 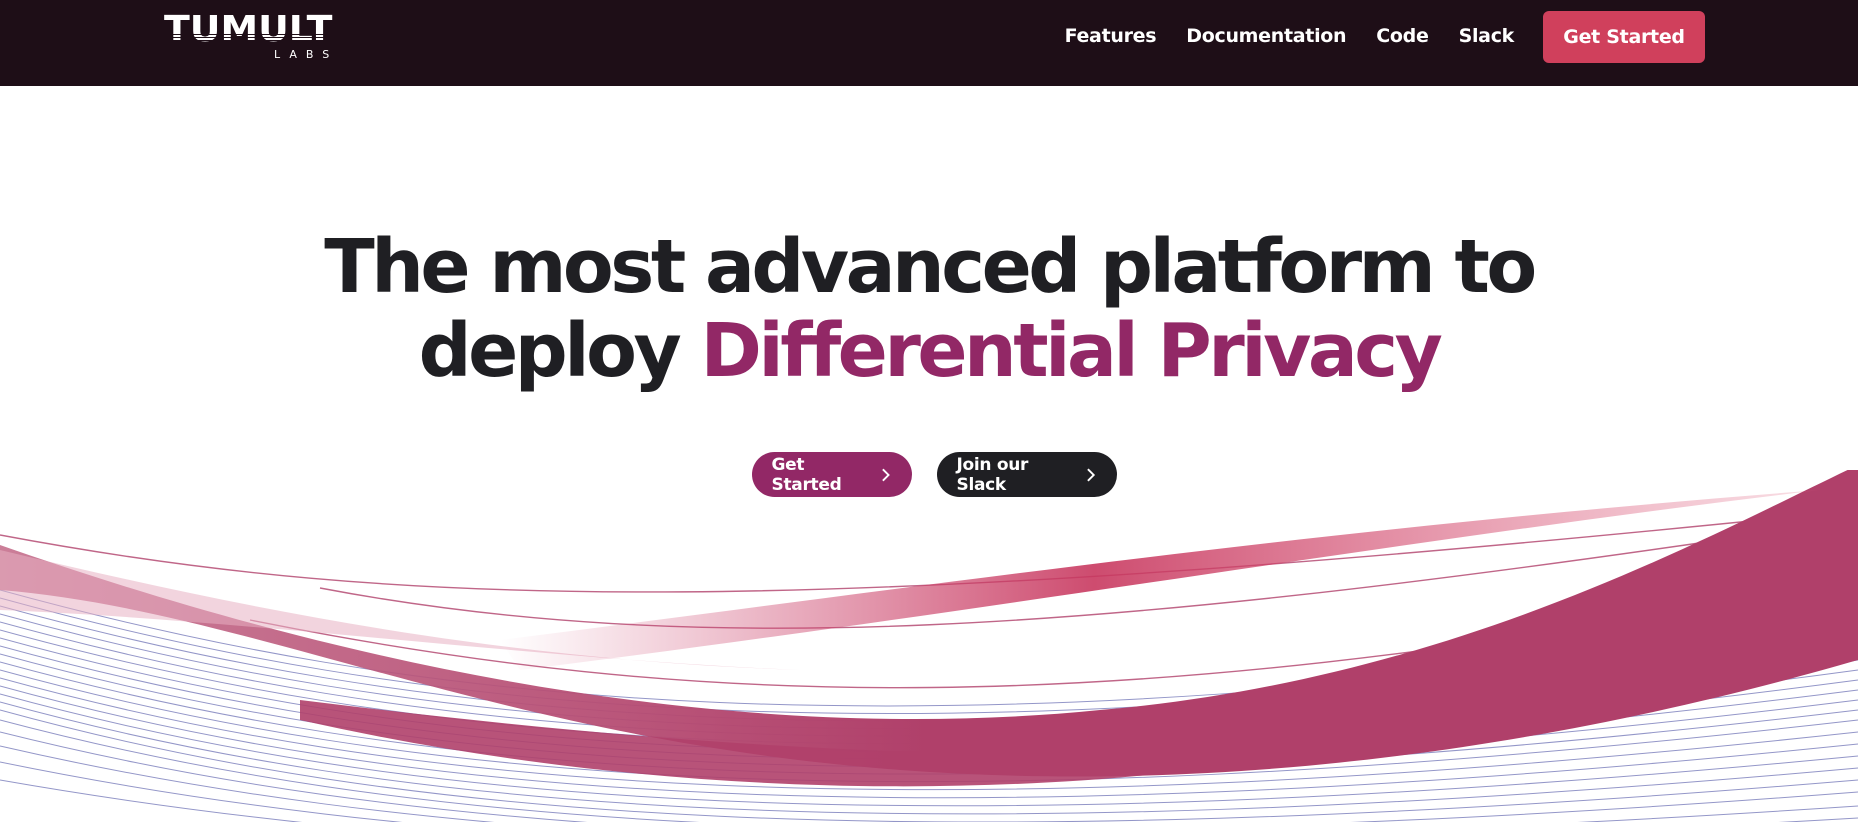 What do you see at coordinates (1266, 36) in the screenshot?
I see `nav-link-documentation: Documentation` at bounding box center [1266, 36].